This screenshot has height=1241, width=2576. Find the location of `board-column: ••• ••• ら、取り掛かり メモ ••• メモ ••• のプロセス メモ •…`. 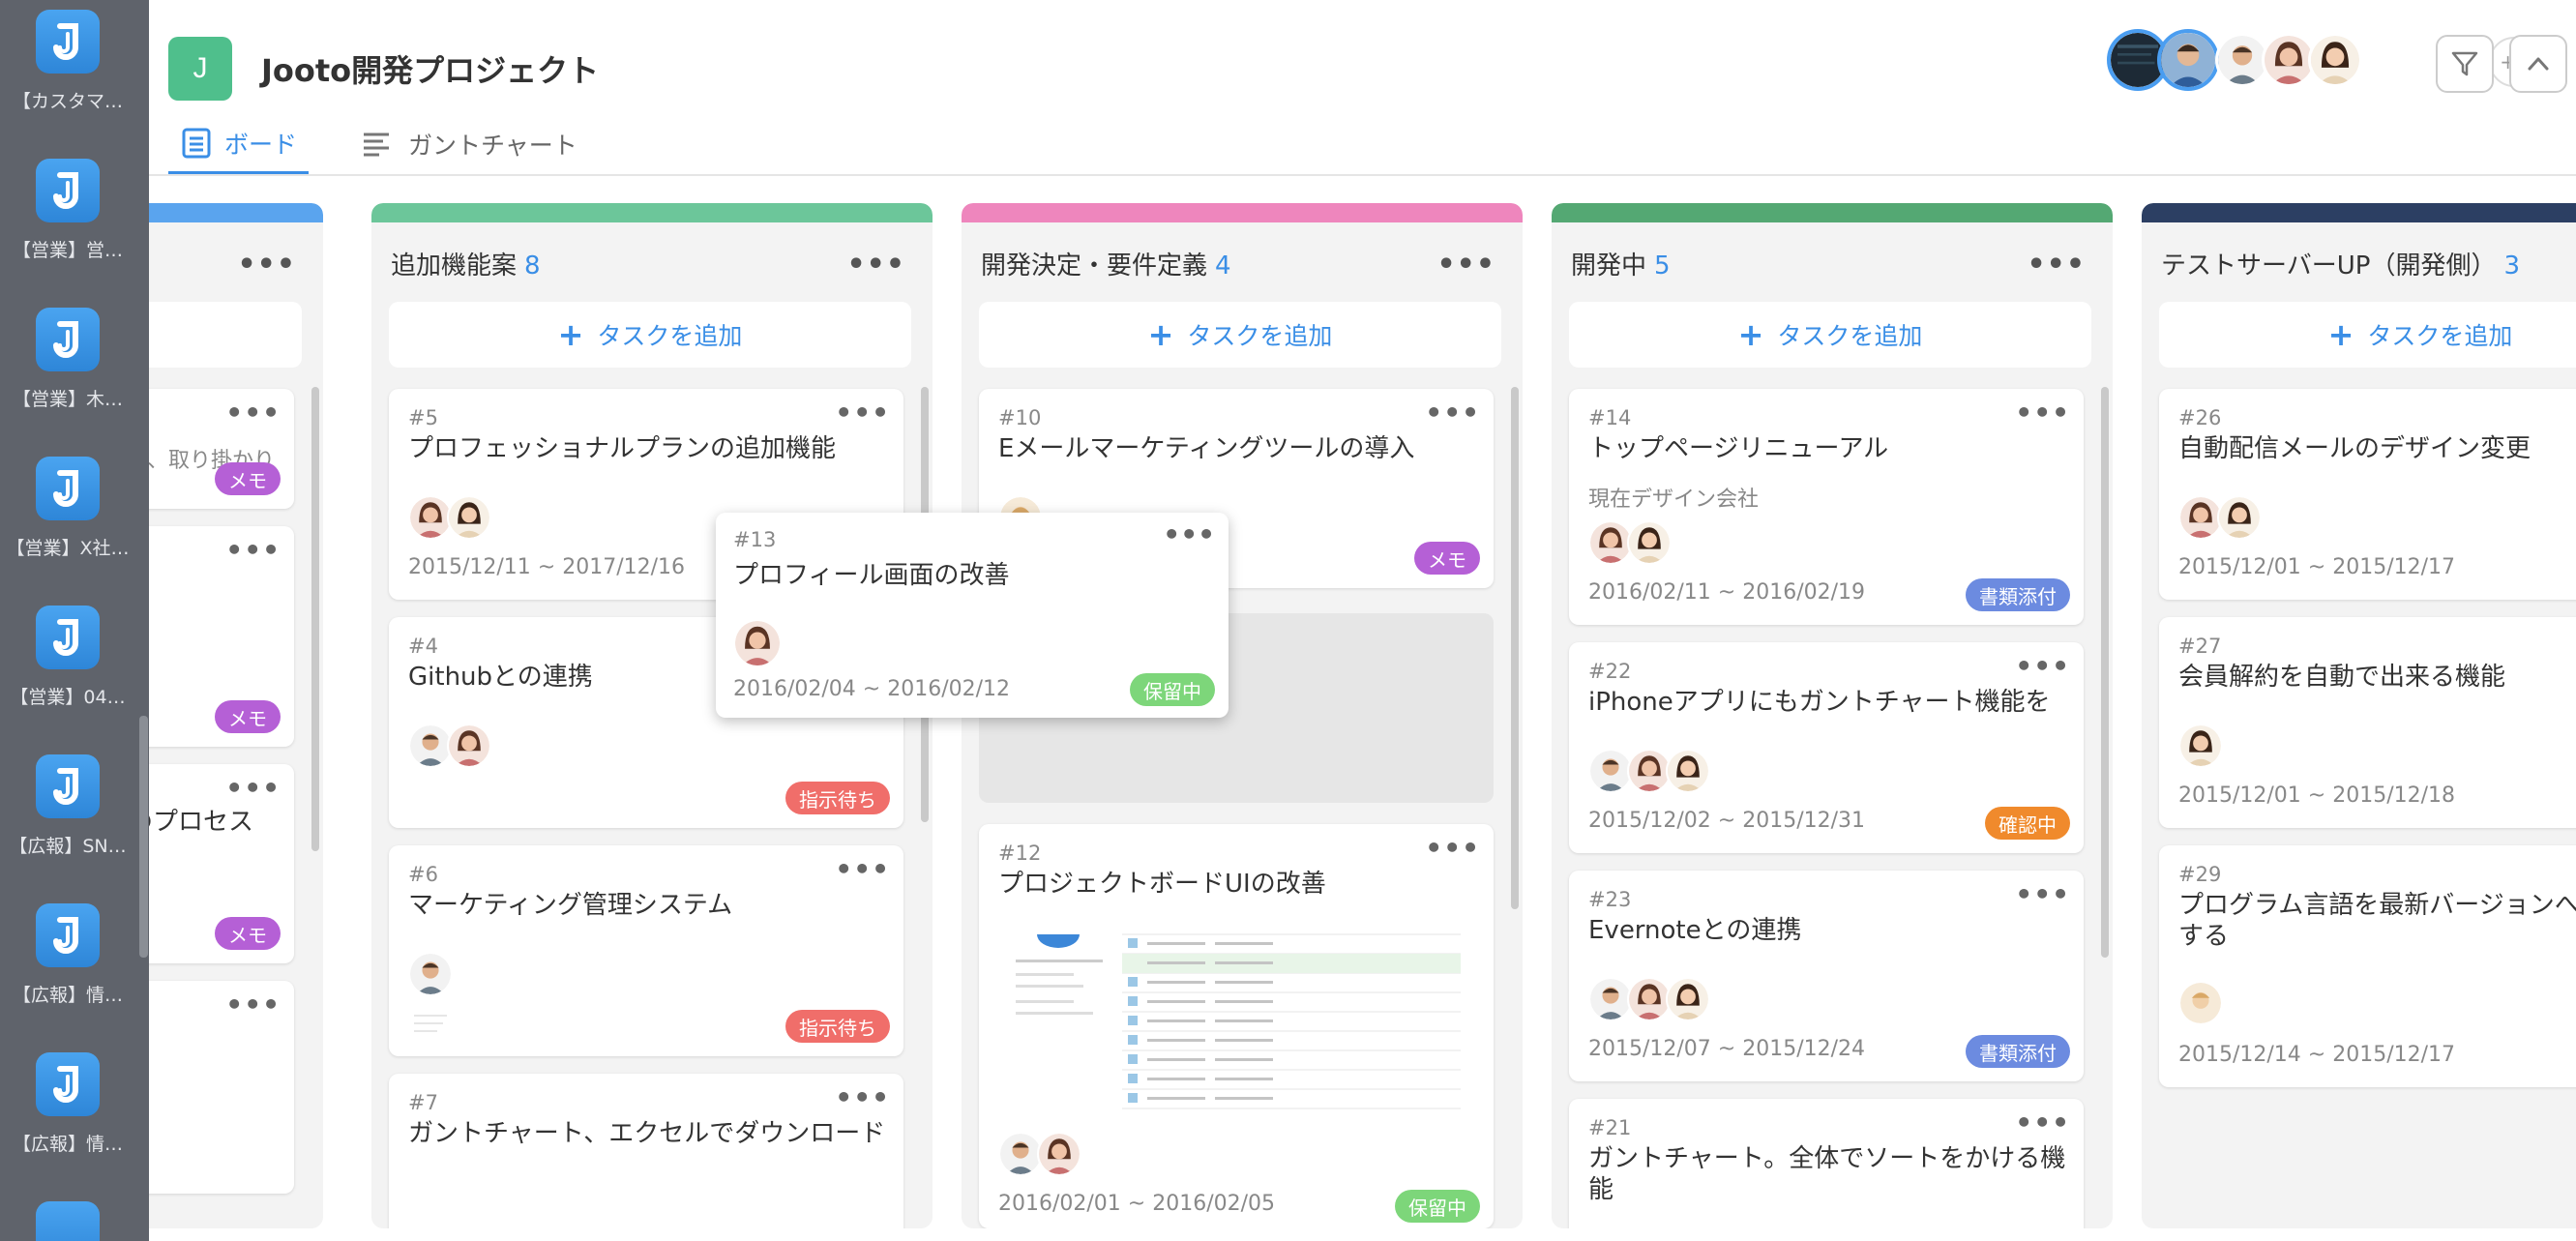

board-column: ••• ••• ら、取り掛かり メモ ••• メモ ••• のプロセス メモ •… is located at coordinates (236, 715).